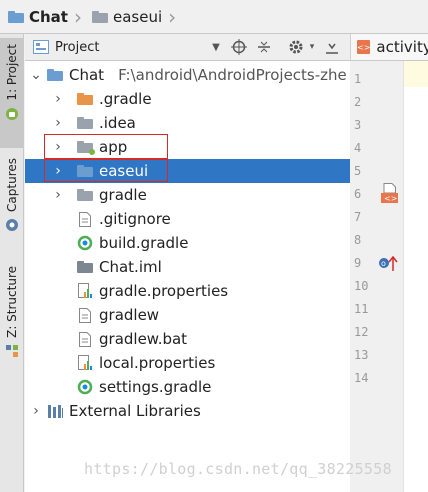  Describe the element at coordinates (11, 302) in the screenshot. I see `tool-tab-label: Z: Structure` at that location.